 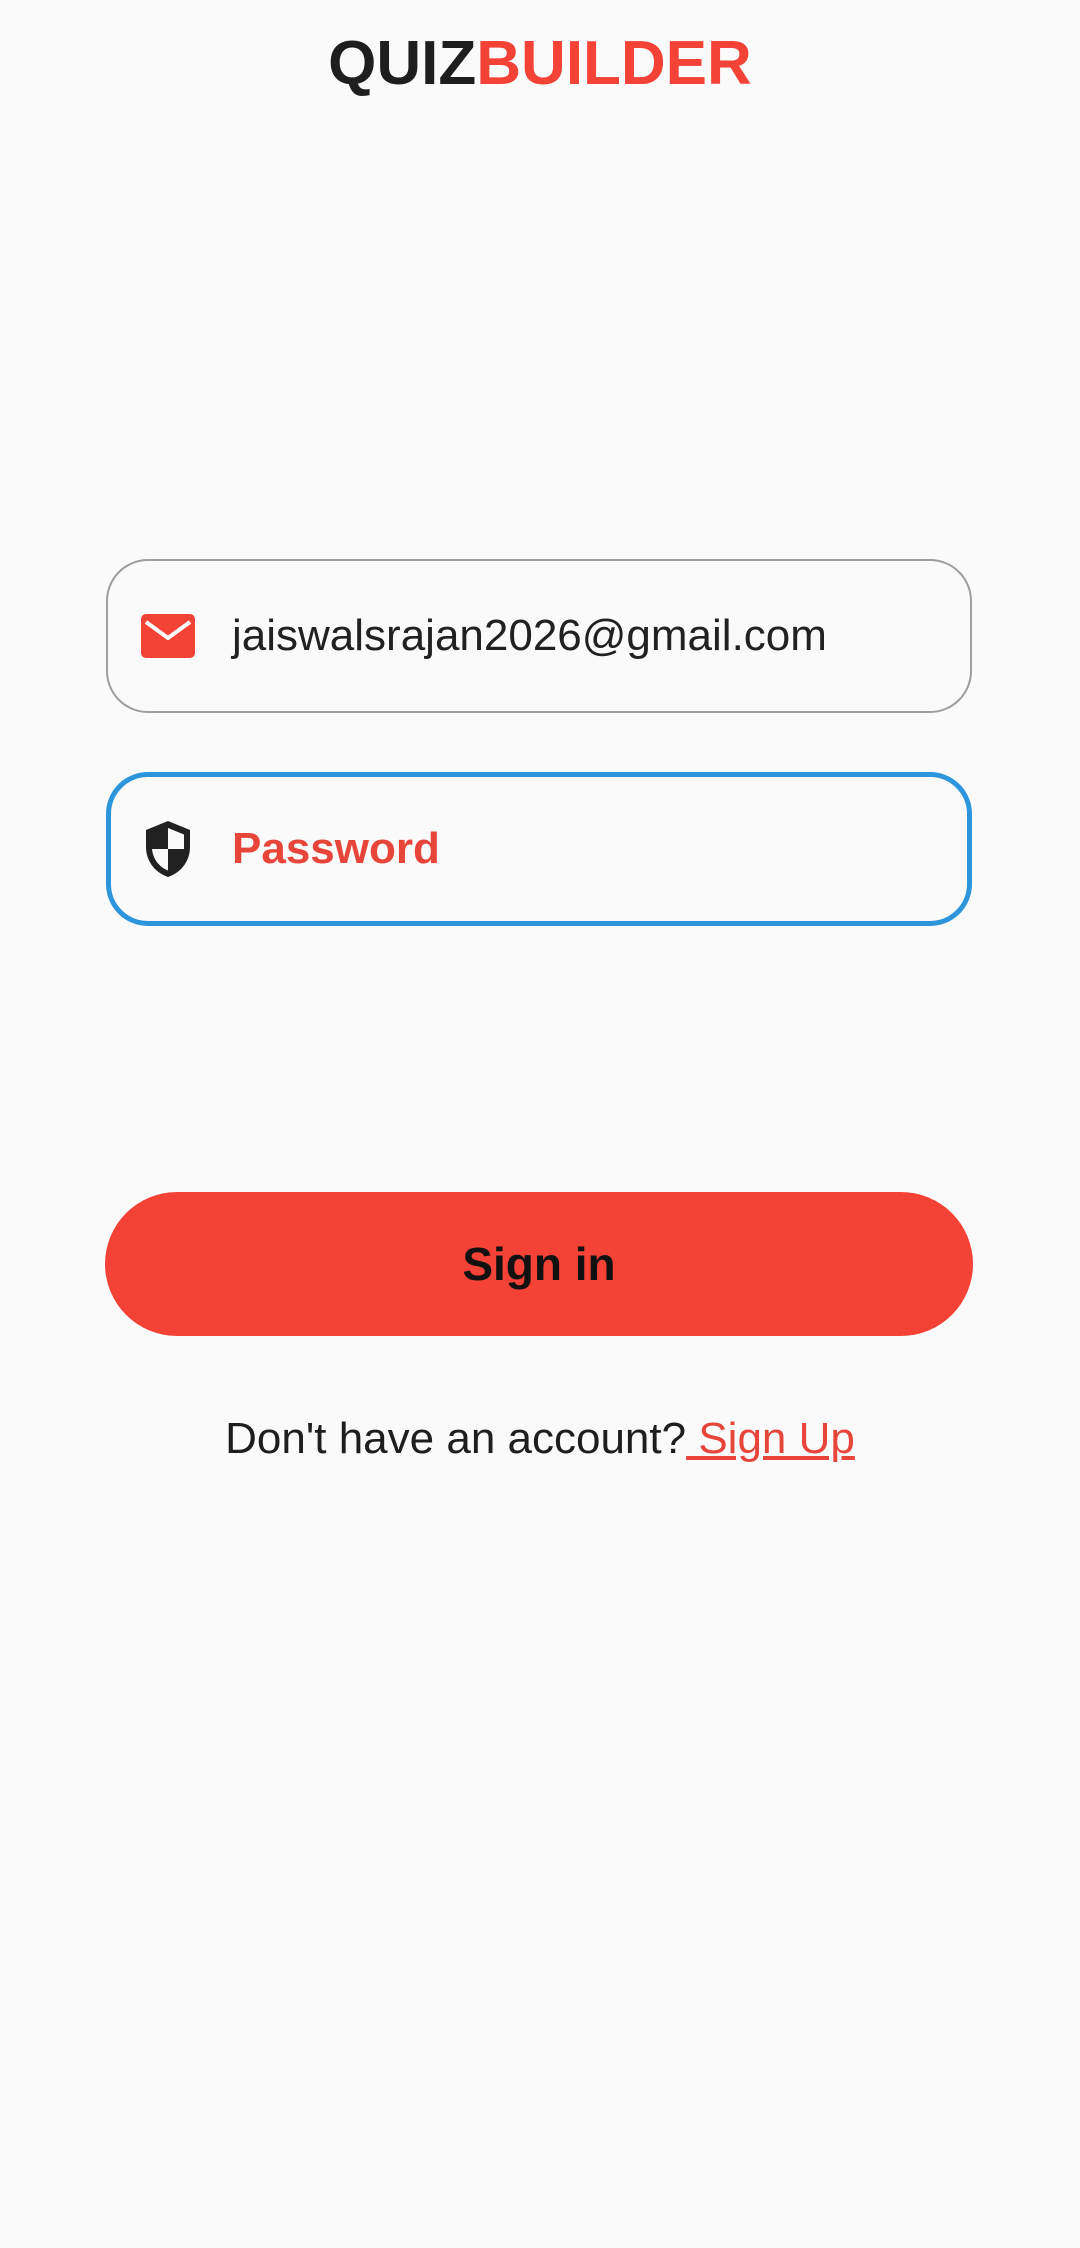 I want to click on app-logo: QUIZBUILDER, so click(x=540, y=63).